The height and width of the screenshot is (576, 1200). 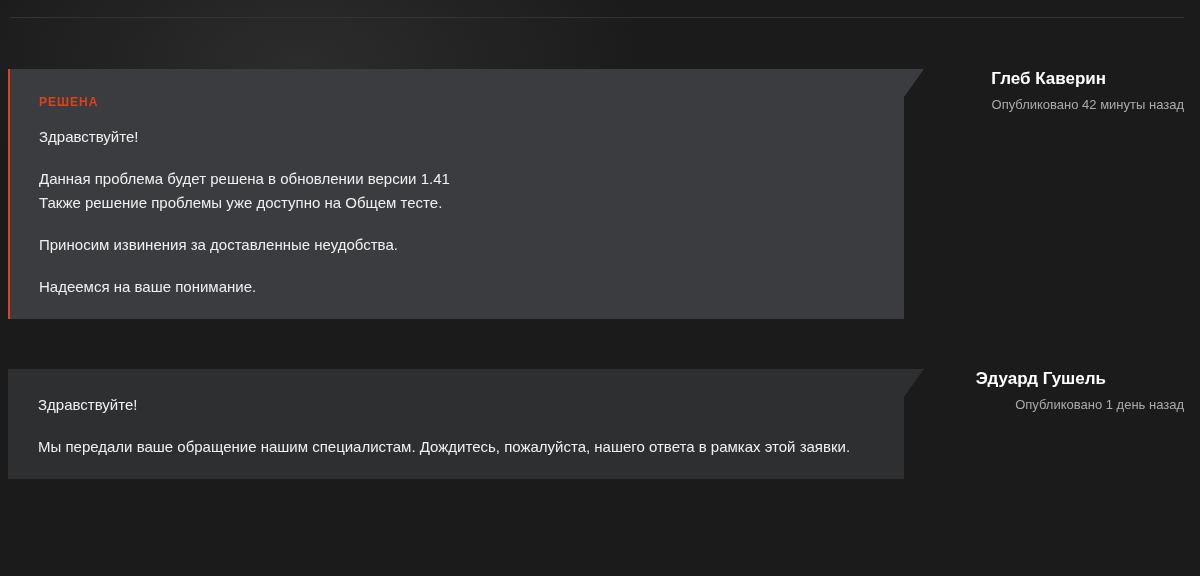 What do you see at coordinates (69, 102) in the screenshot?
I see `status-label: РЕШЕНА` at bounding box center [69, 102].